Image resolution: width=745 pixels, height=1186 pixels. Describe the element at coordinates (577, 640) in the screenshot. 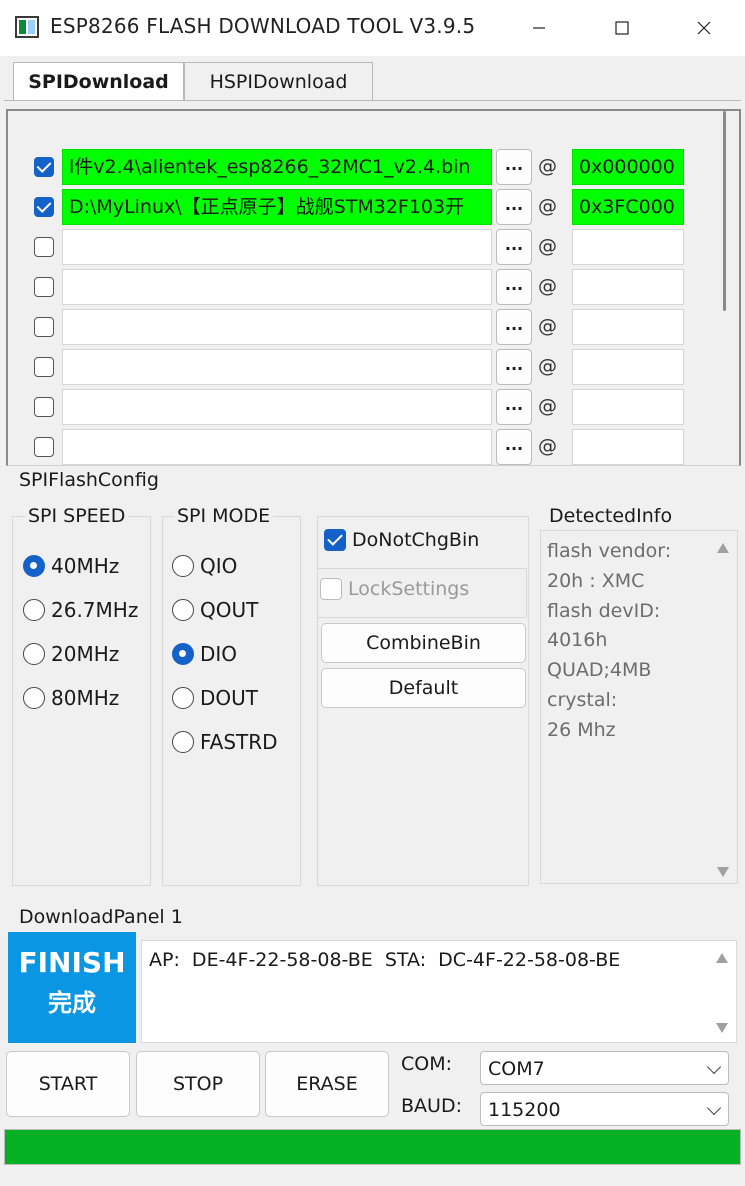

I see `detected-line: 4016h` at that location.